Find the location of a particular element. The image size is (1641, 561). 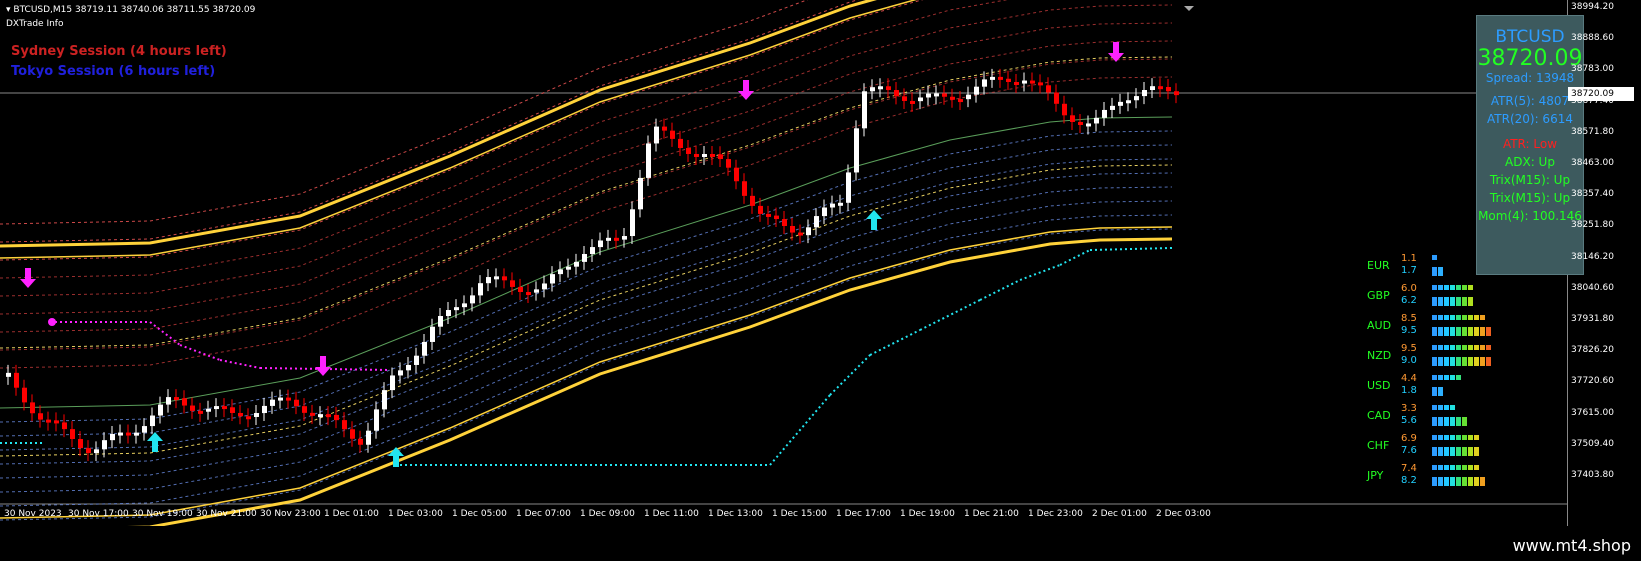

panel-atr-state: ATR: Low is located at coordinates (1530, 144).